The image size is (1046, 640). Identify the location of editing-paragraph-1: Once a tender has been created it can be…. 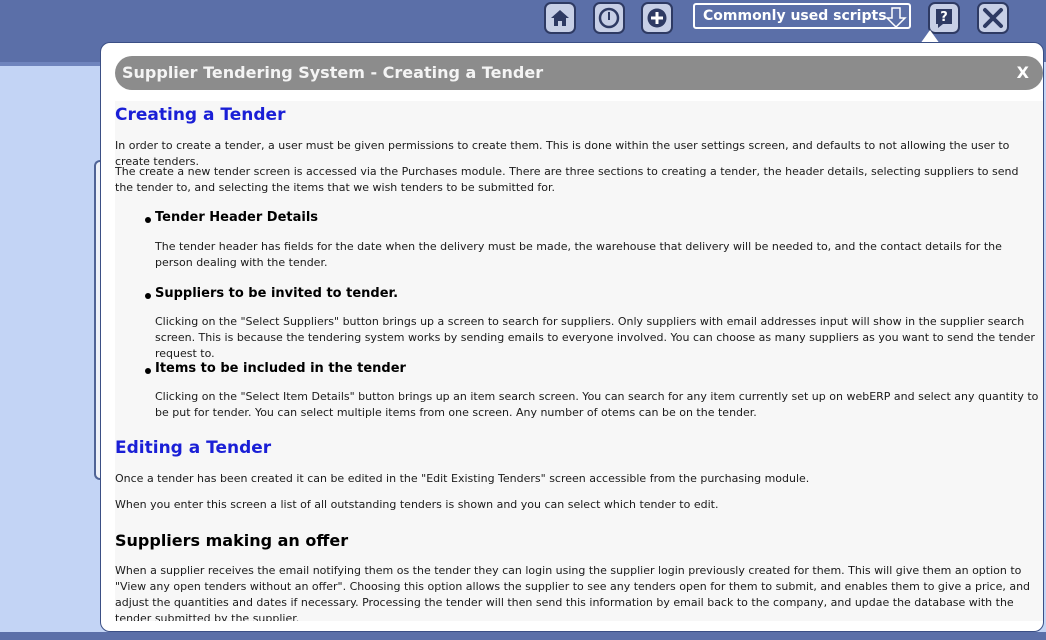
(462, 478).